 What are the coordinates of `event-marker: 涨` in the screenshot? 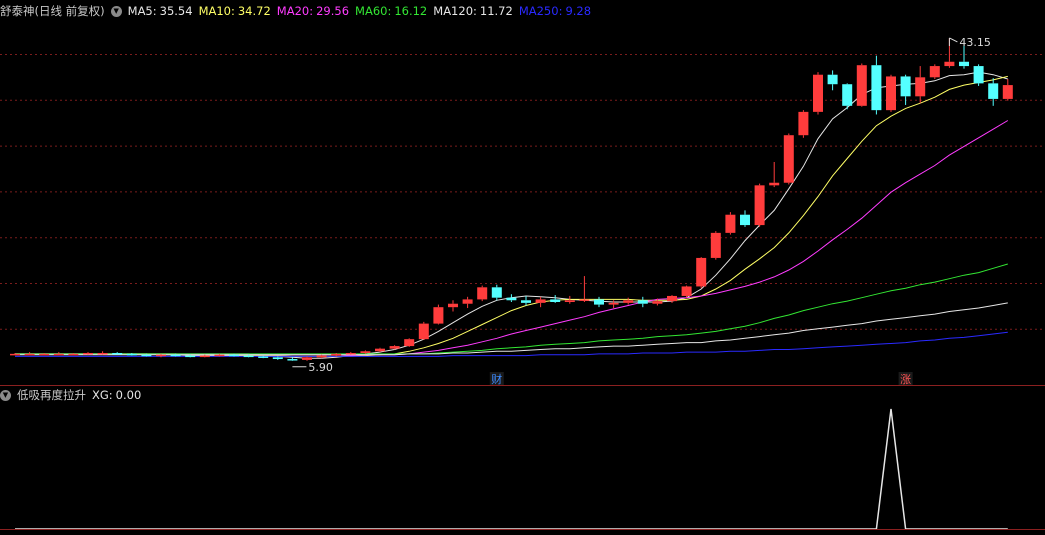 It's located at (905, 379).